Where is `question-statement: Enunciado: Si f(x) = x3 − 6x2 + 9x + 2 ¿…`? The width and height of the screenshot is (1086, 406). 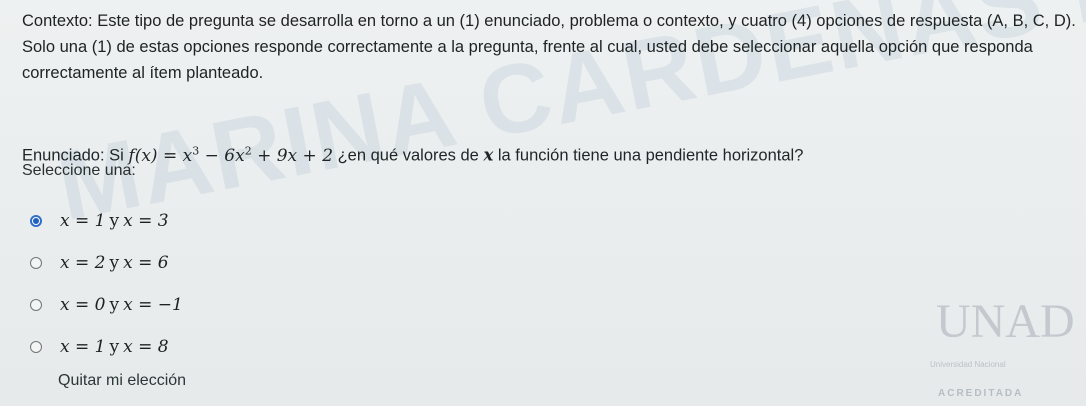
question-statement: Enunciado: Si f(x) = x3 − 6x2 + 9x + 2 ¿… is located at coordinates (547, 153).